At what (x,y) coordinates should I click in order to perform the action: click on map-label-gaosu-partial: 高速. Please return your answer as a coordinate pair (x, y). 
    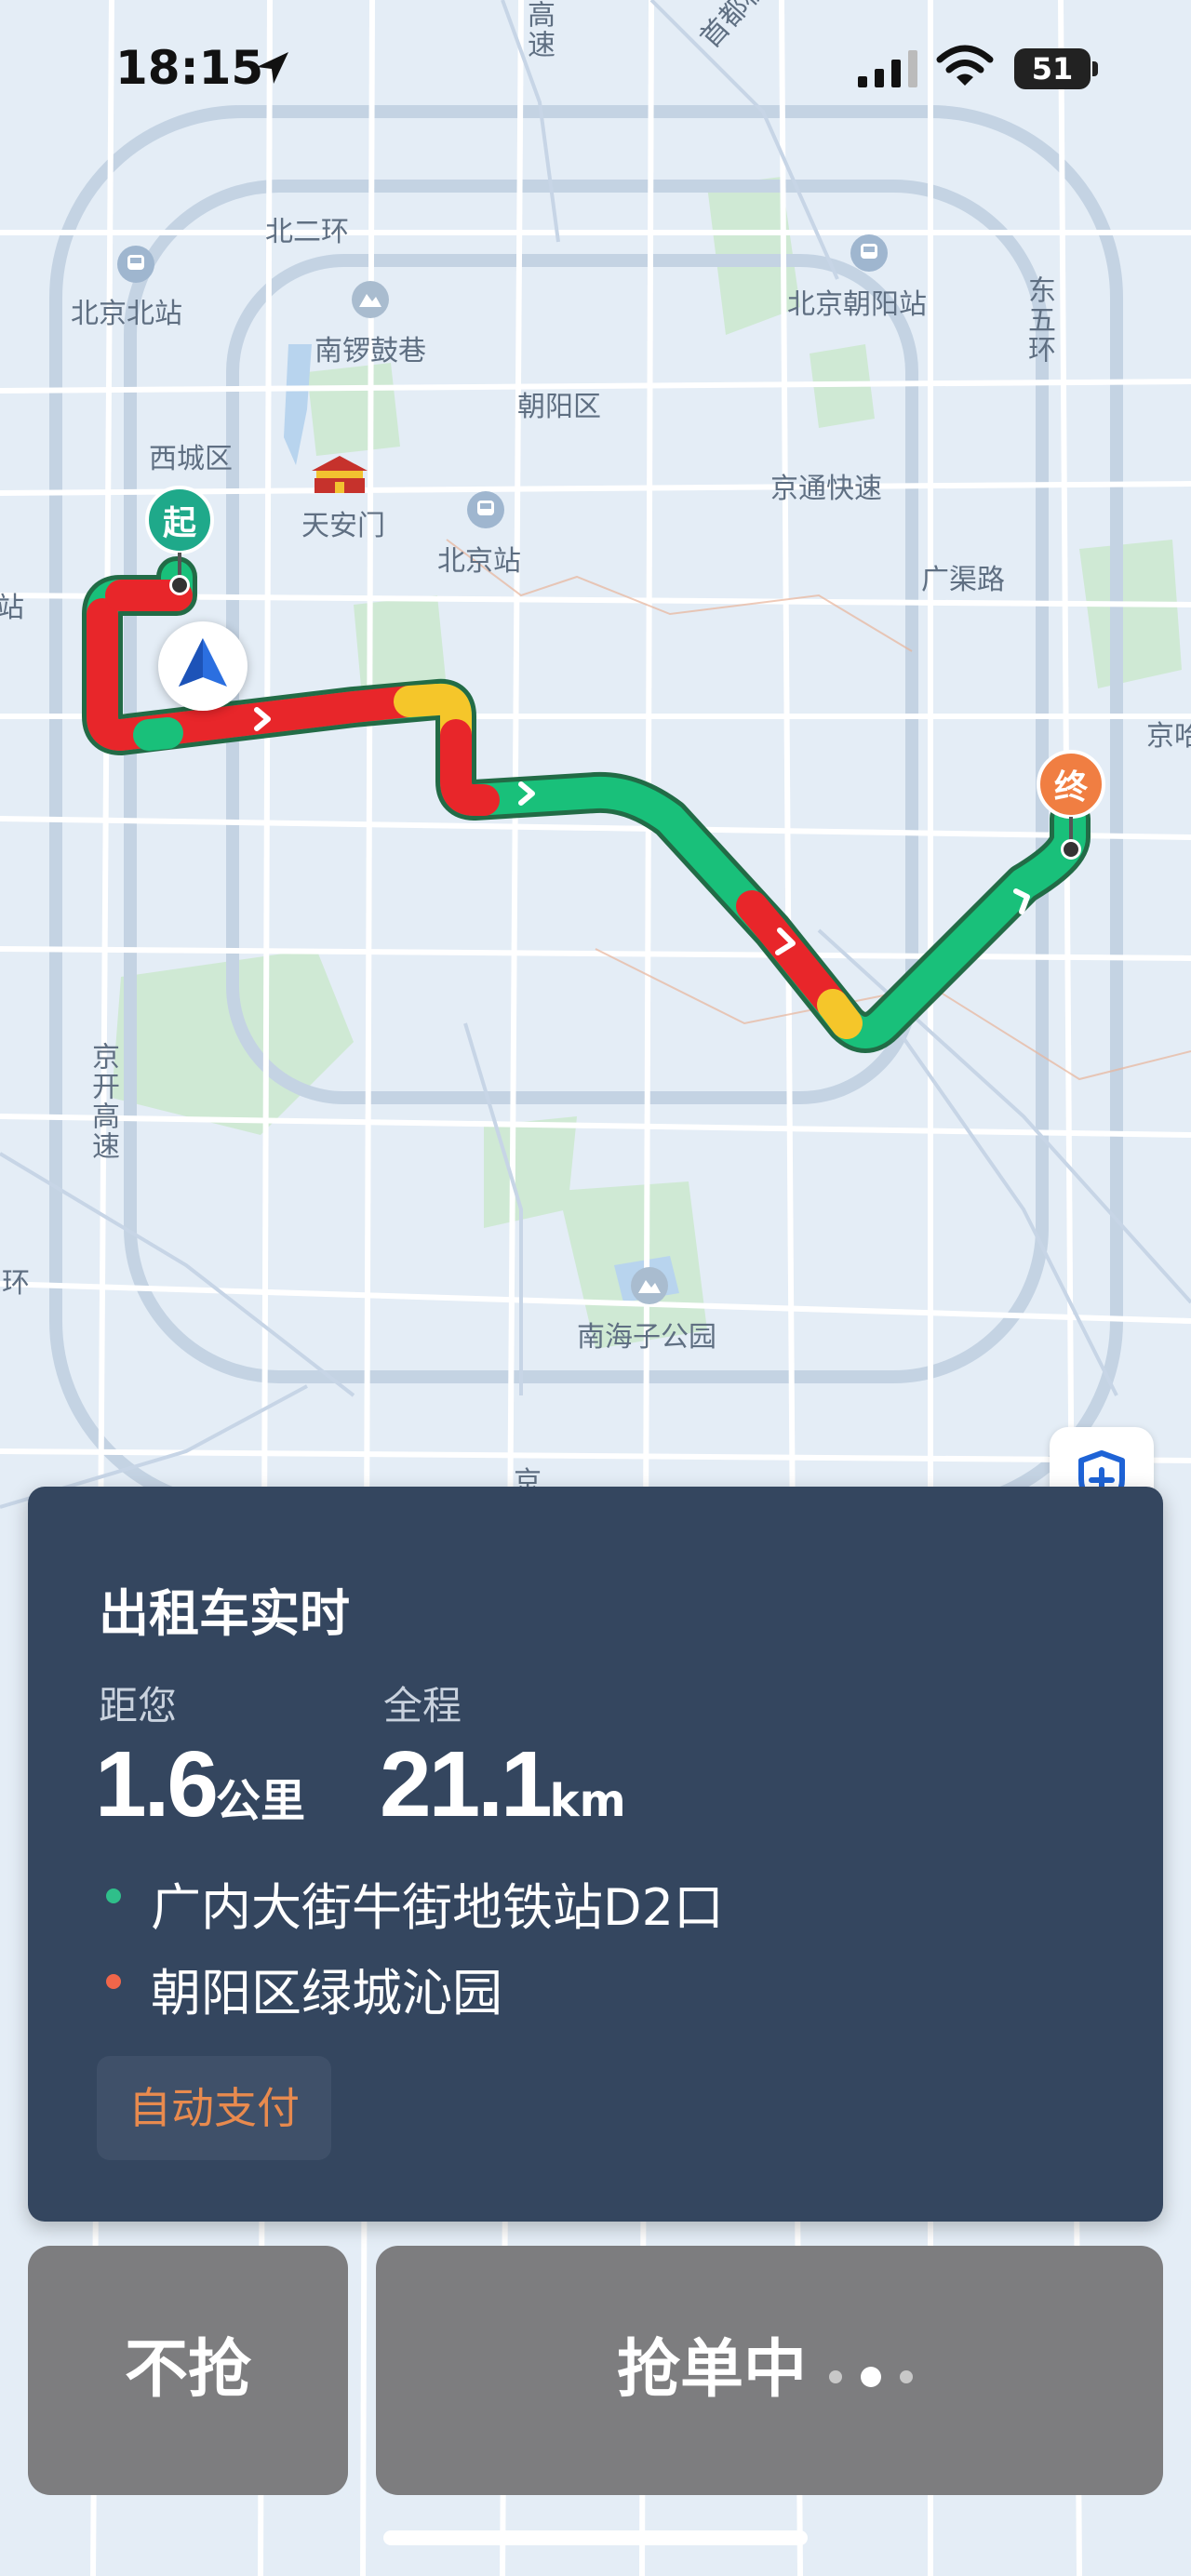
    Looking at the image, I should click on (538, 30).